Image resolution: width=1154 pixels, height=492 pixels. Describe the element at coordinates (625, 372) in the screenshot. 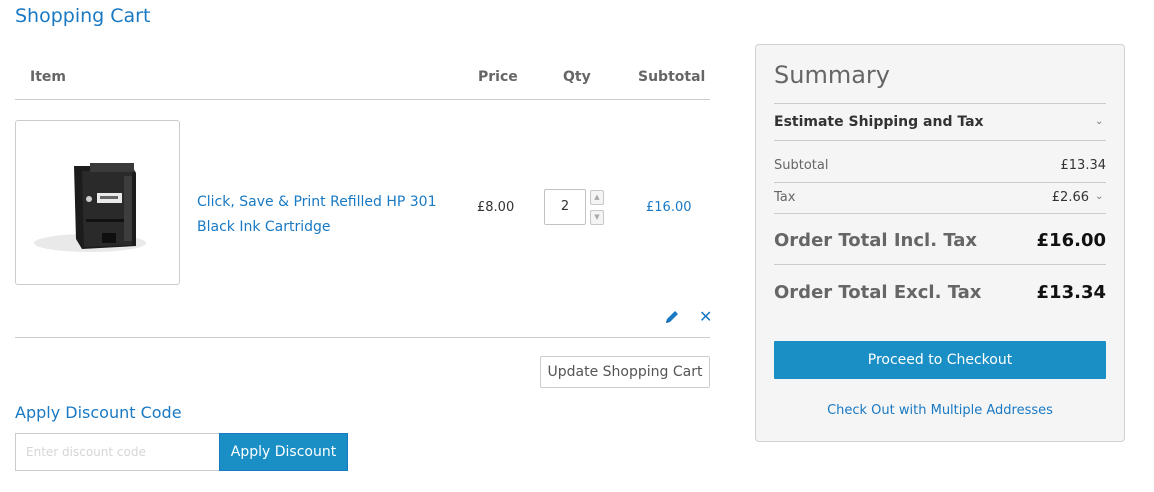

I see `update-cart-button: Update Shopping Cart` at that location.